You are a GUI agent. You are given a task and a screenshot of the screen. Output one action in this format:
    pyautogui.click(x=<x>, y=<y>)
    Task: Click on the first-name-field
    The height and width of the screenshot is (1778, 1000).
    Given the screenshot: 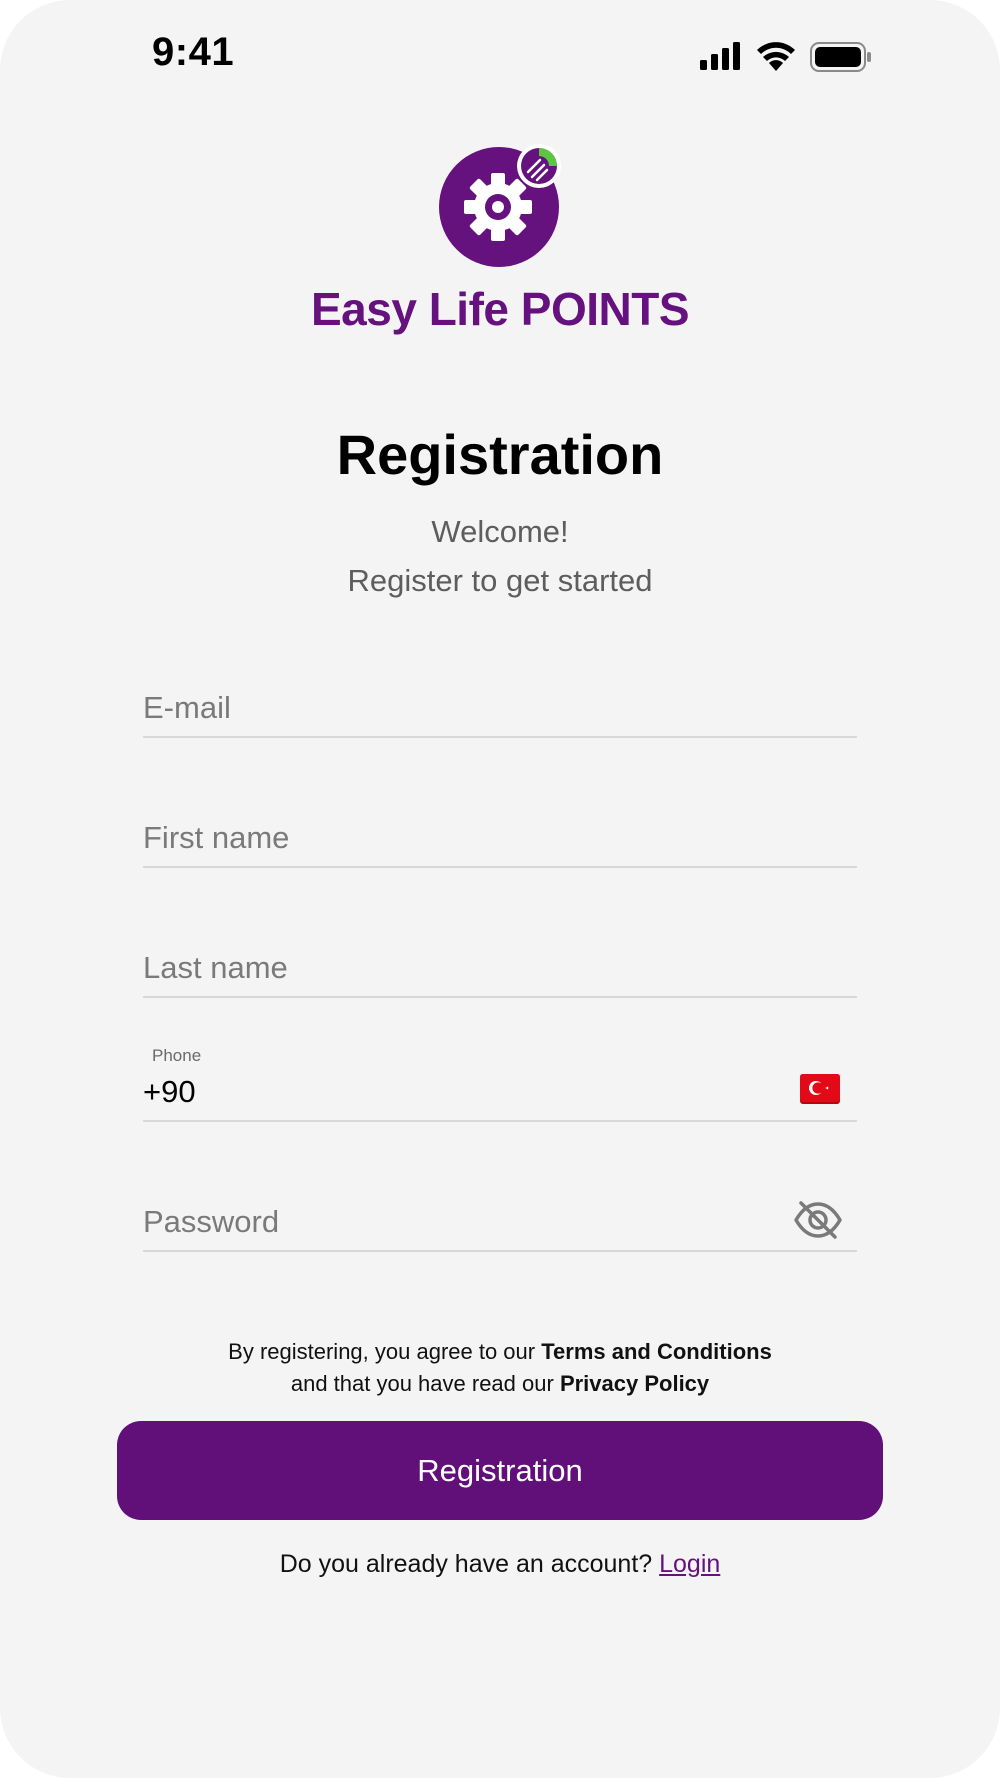 What is the action you would take?
    pyautogui.click(x=500, y=829)
    